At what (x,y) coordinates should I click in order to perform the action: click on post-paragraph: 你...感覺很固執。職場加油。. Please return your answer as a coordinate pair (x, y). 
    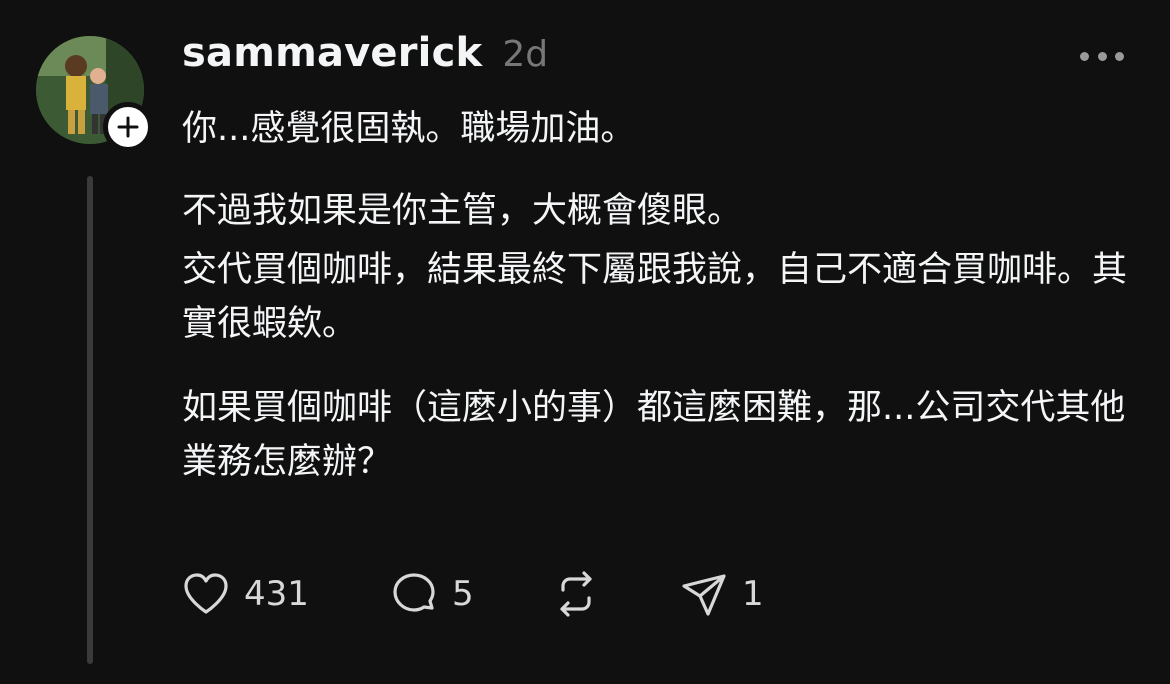
    Looking at the image, I should click on (409, 129).